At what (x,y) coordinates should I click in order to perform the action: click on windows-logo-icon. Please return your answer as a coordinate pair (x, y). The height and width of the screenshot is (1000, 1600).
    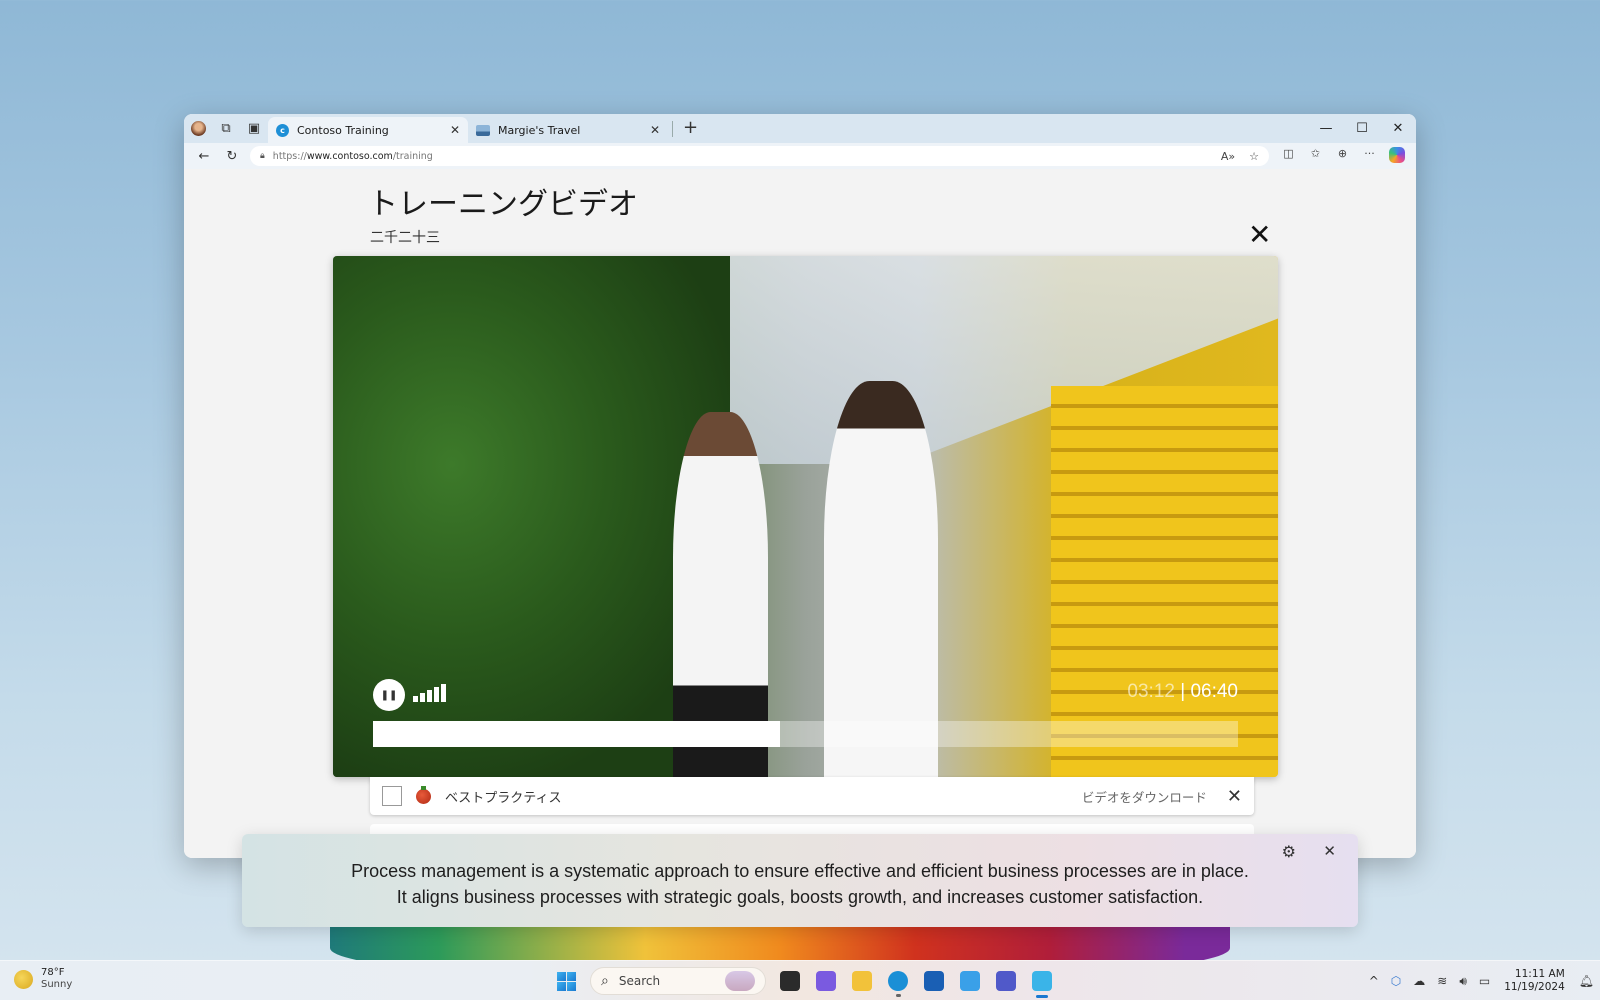
    Looking at the image, I should click on (566, 981).